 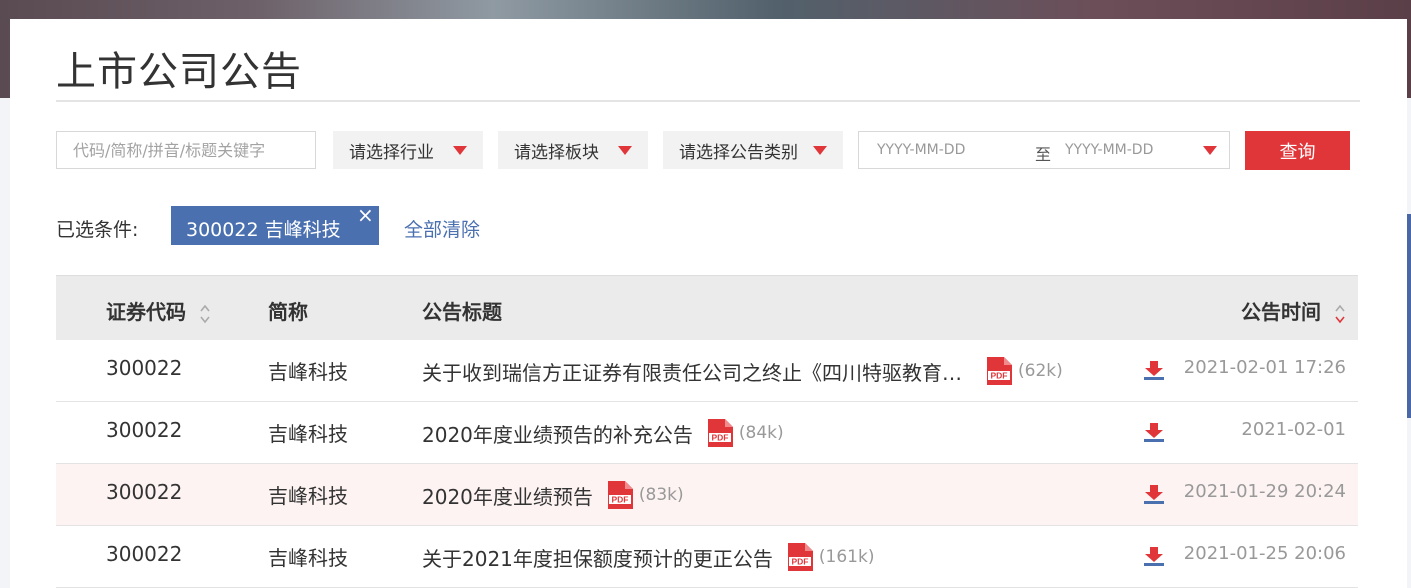 I want to click on date-range-picker: YYYY-MM-DD 至 YYYY-MM-DD, so click(x=1044, y=150).